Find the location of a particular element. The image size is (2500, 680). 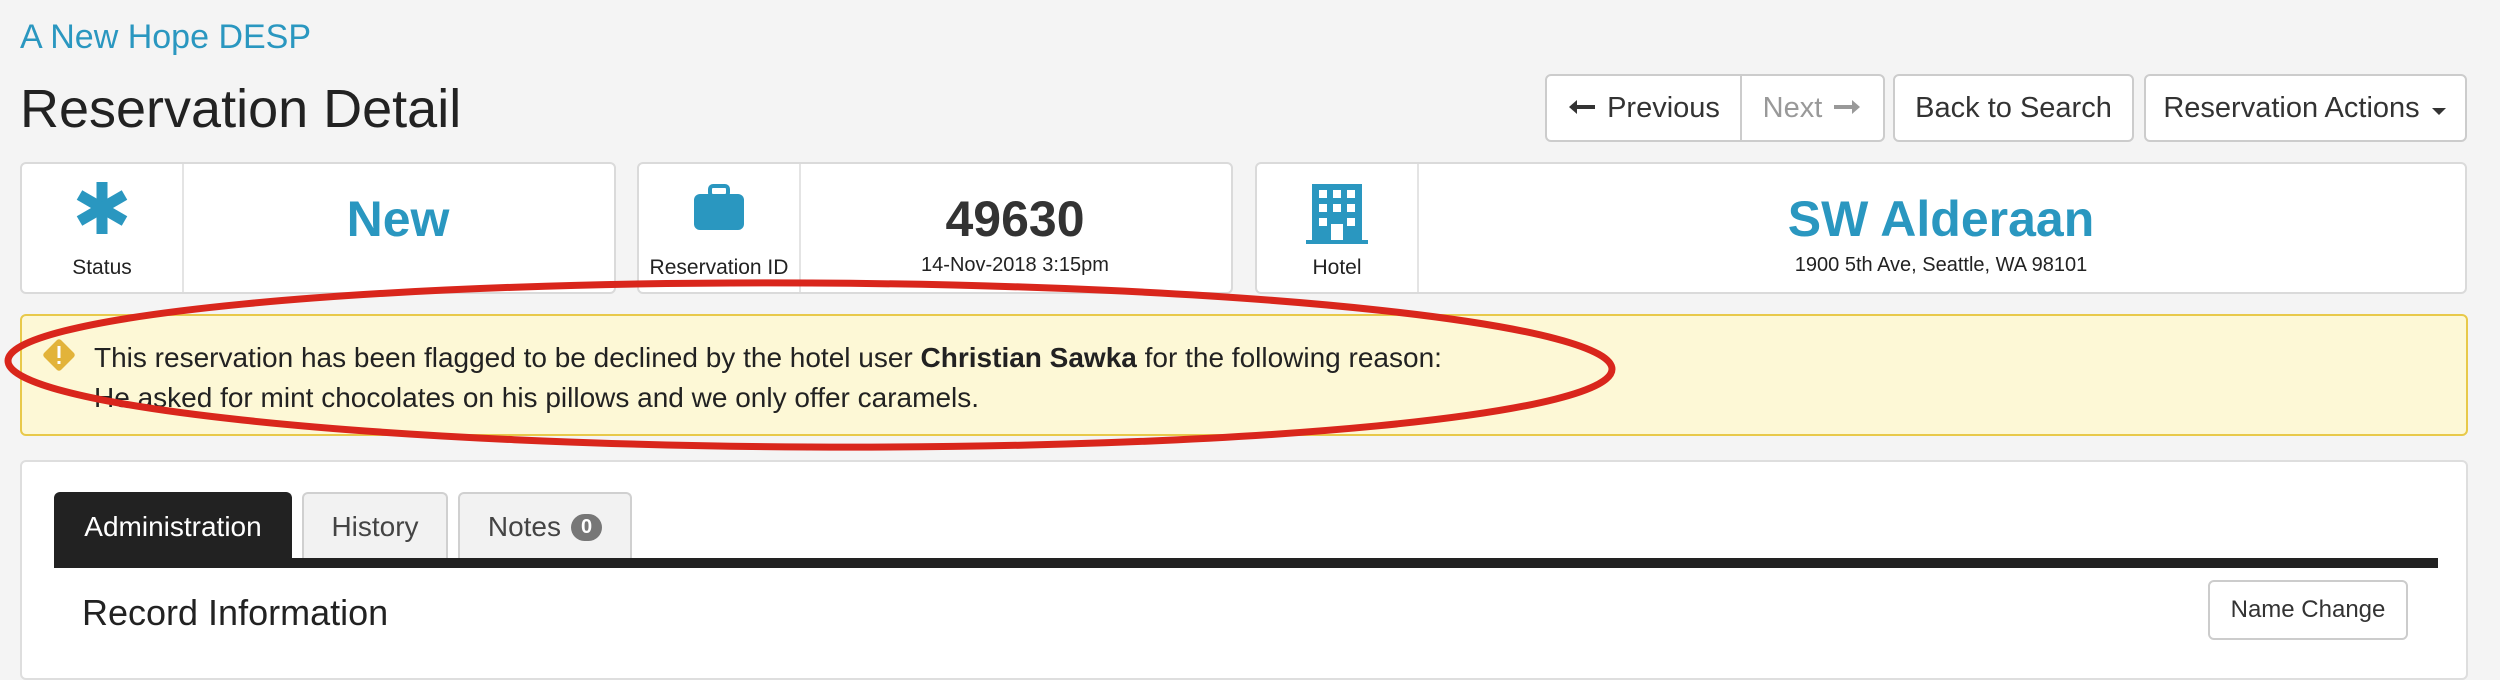

brand-link: A New Hope DESP is located at coordinates (165, 37).